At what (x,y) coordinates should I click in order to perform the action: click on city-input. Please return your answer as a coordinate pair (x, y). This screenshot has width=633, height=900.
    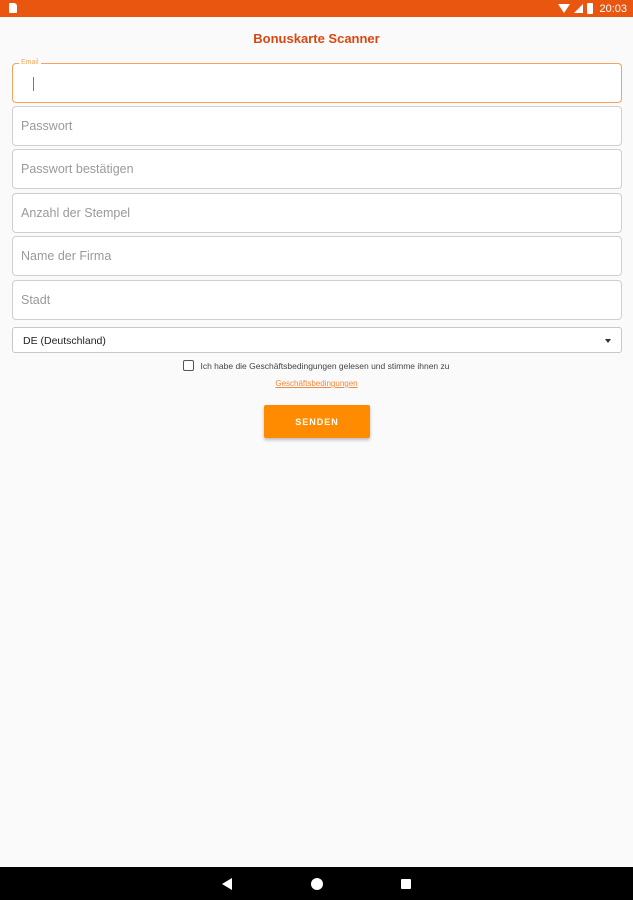
    Looking at the image, I should click on (317, 300).